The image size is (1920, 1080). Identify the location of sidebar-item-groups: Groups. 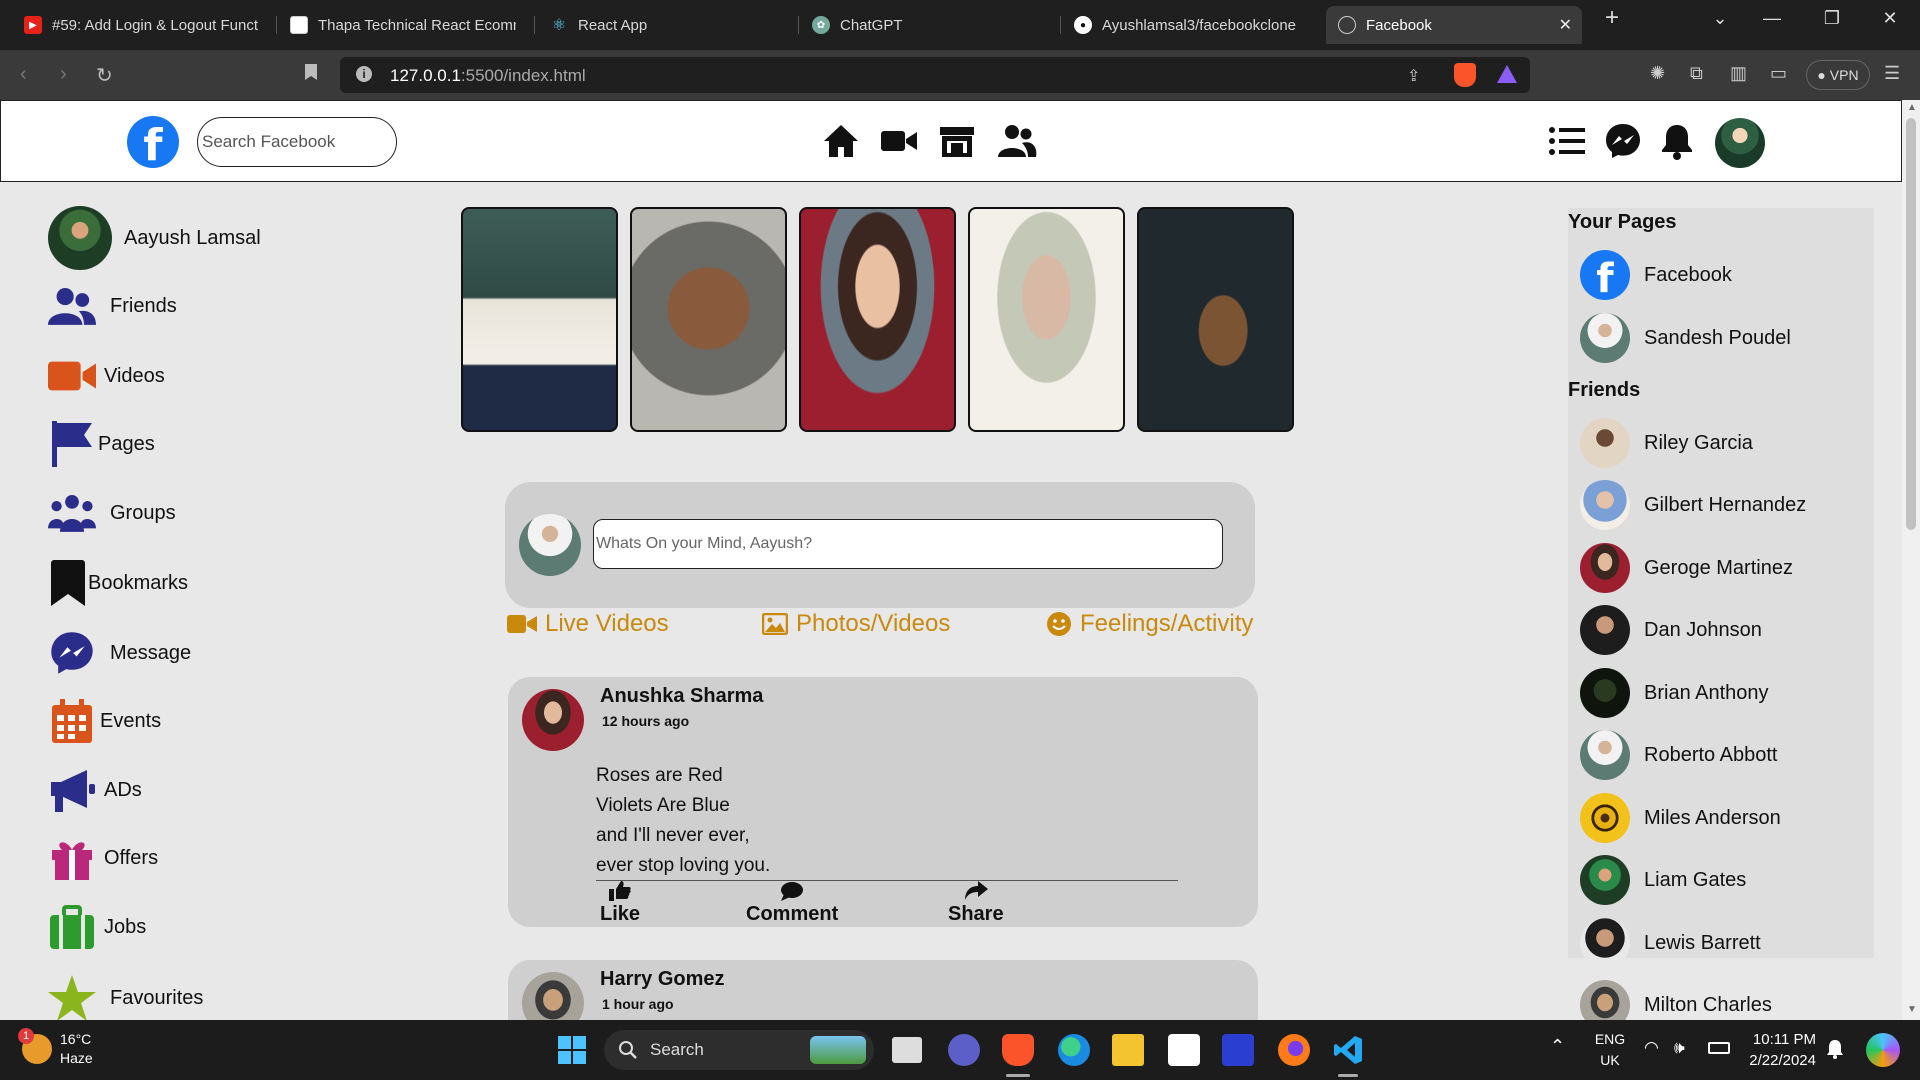
(112, 513).